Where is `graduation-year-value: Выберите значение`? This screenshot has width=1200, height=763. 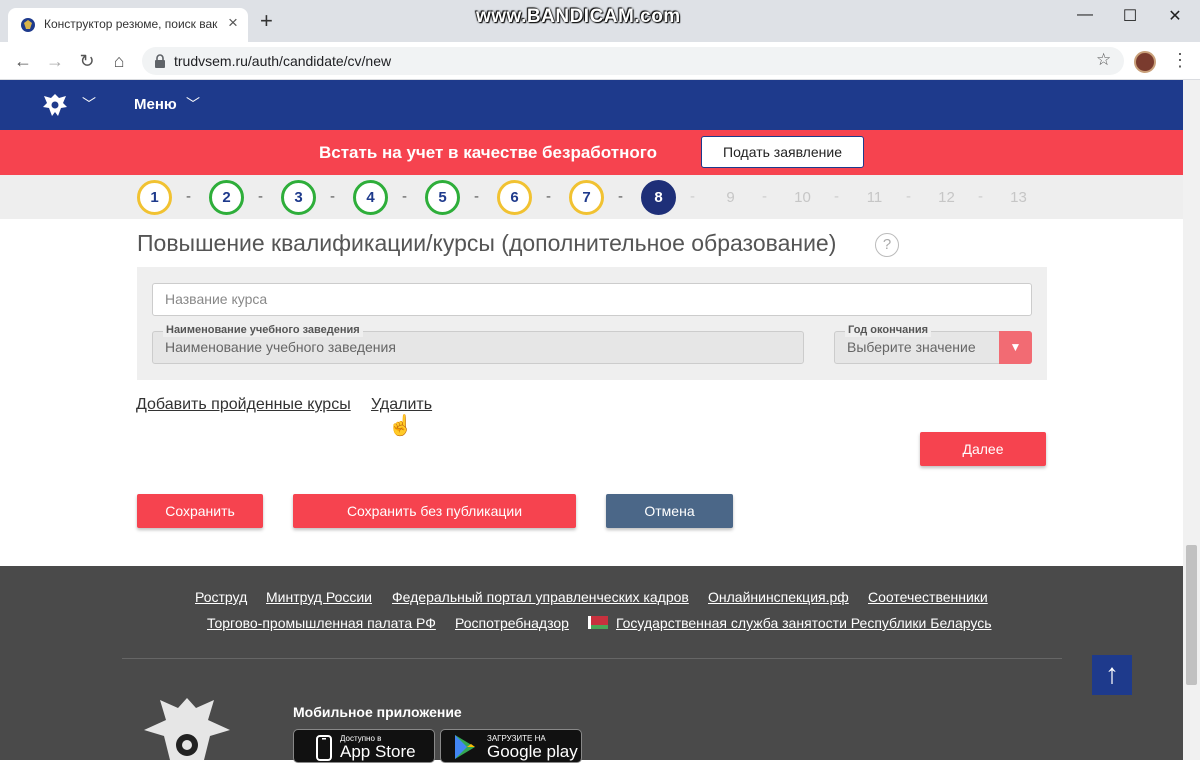
graduation-year-value: Выберите значение is located at coordinates (911, 347).